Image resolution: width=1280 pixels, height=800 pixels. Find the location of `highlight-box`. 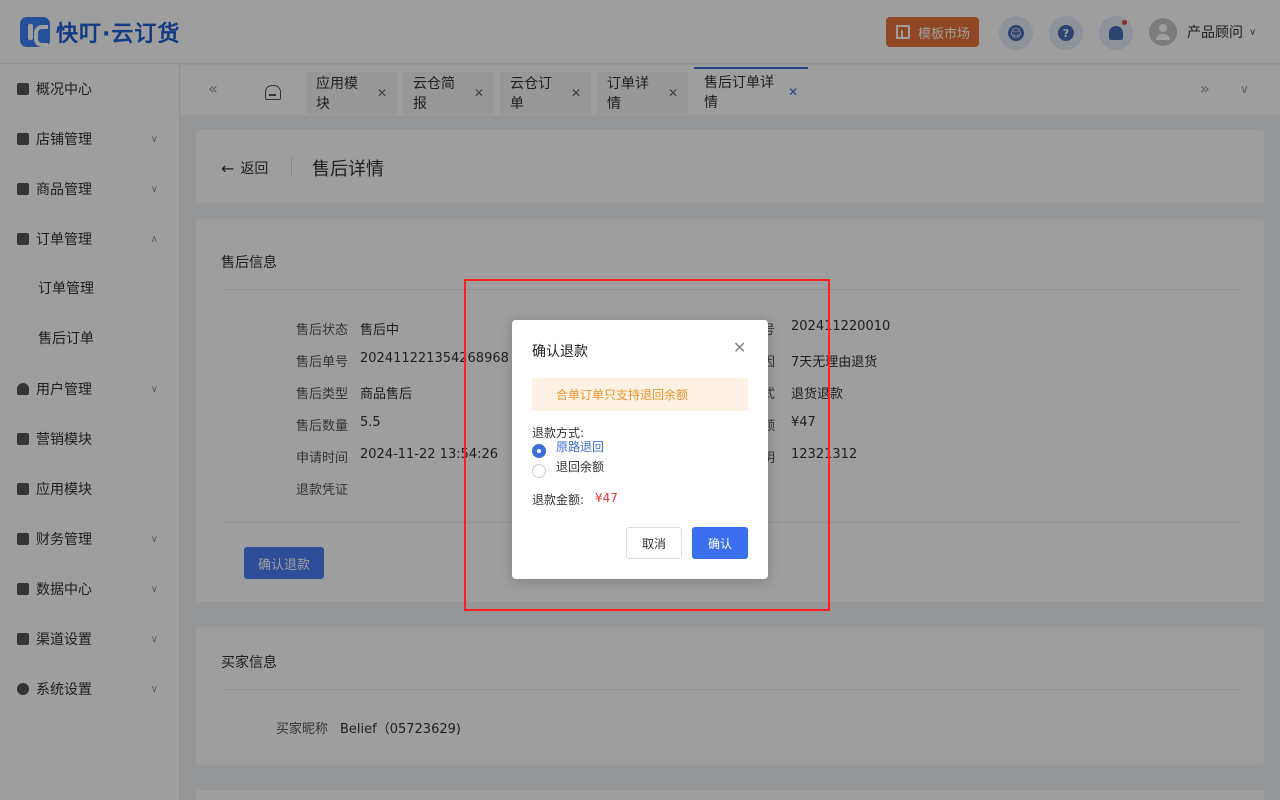

highlight-box is located at coordinates (647, 445).